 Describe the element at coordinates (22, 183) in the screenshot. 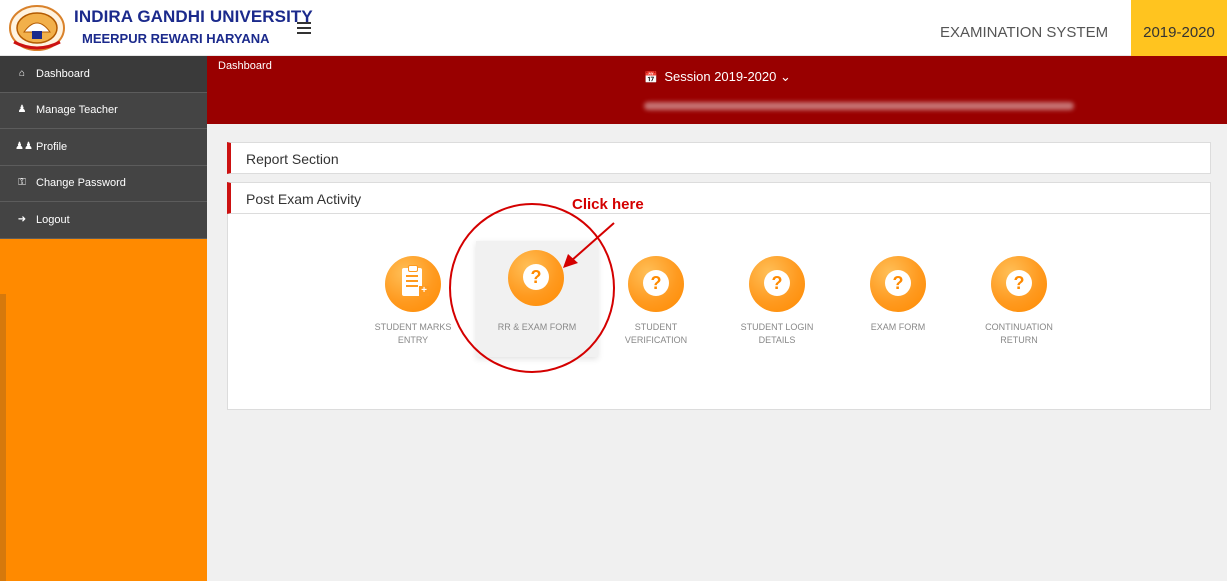

I see `key-icon: ⚿` at that location.